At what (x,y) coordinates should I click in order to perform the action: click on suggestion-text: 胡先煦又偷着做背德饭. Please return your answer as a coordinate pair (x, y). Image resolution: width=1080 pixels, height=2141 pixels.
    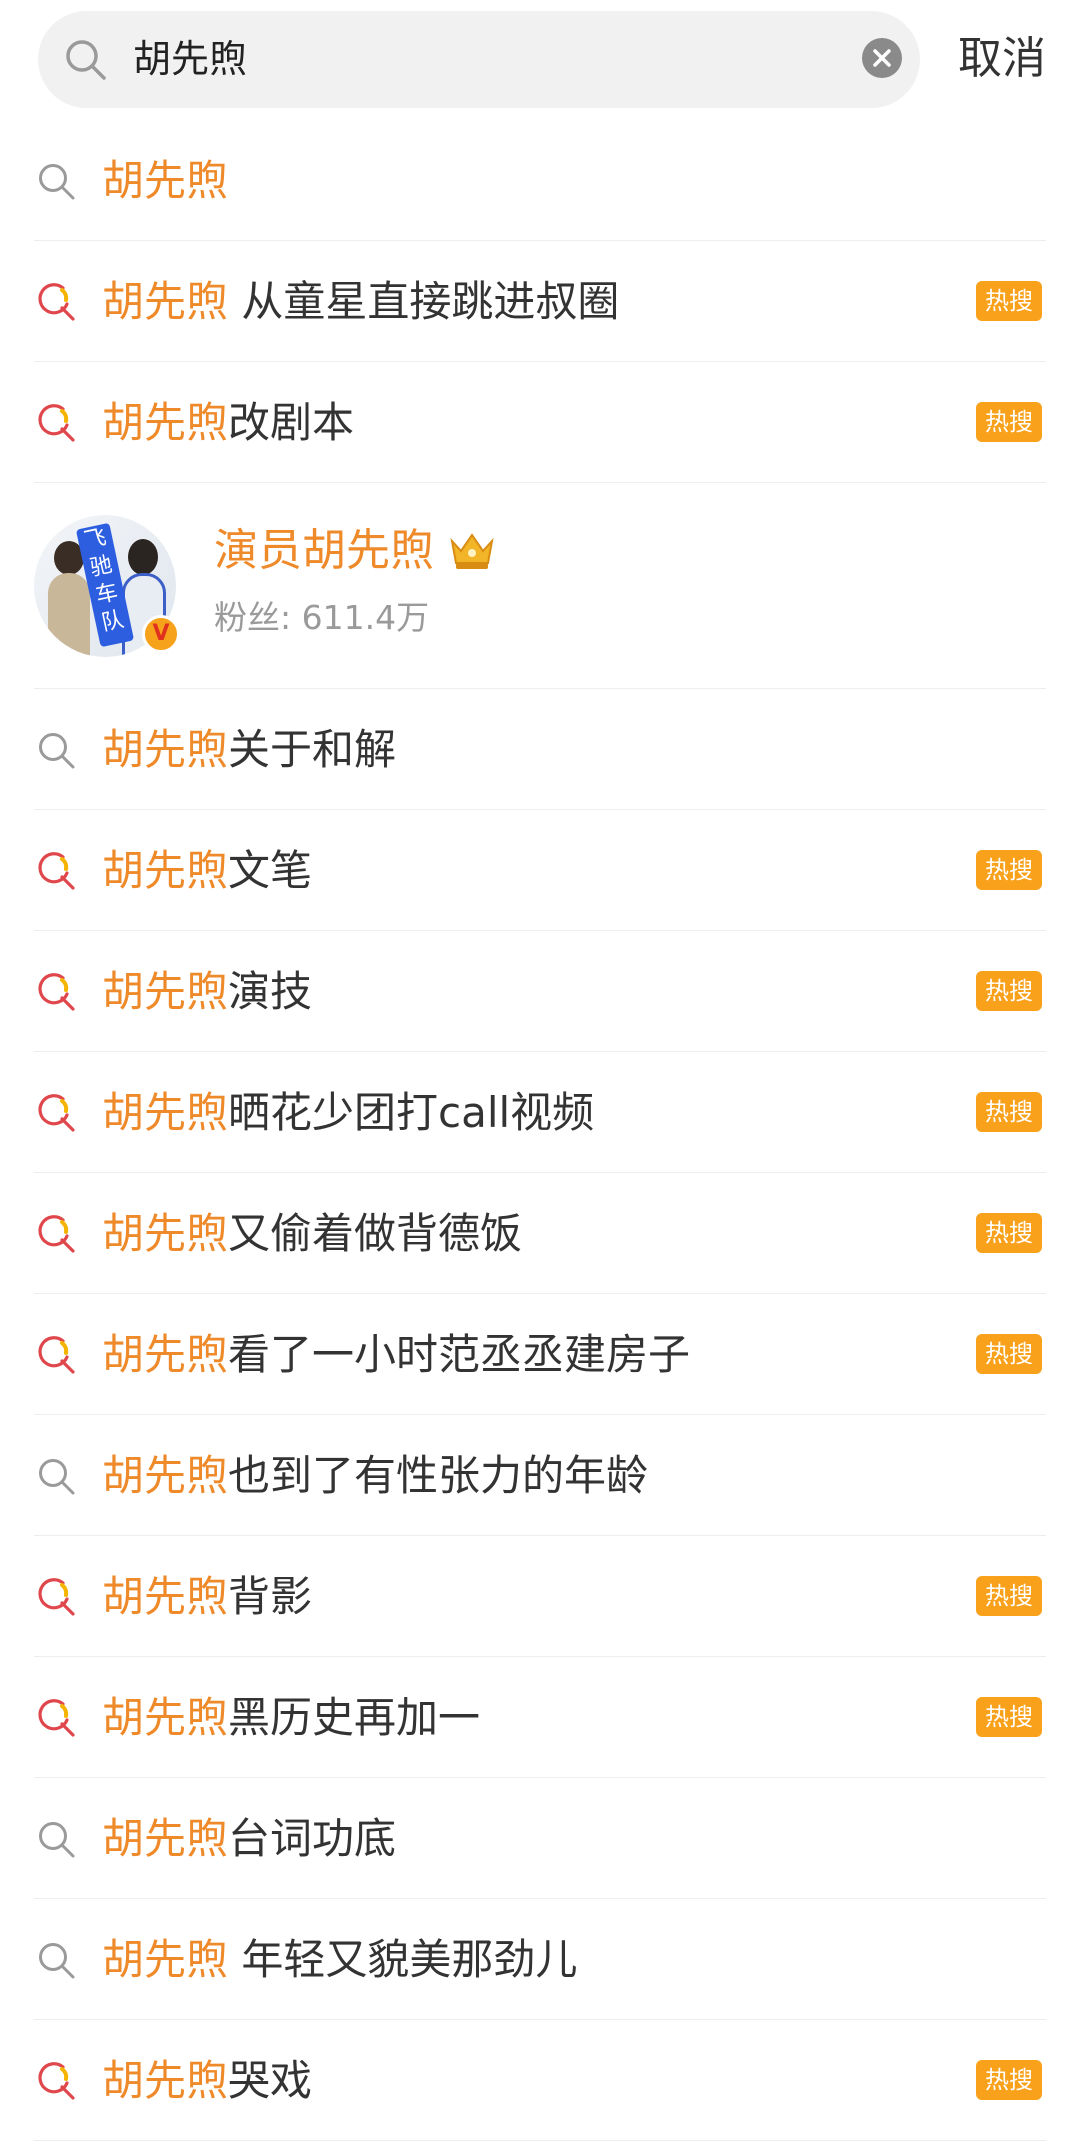
    Looking at the image, I should click on (312, 1233).